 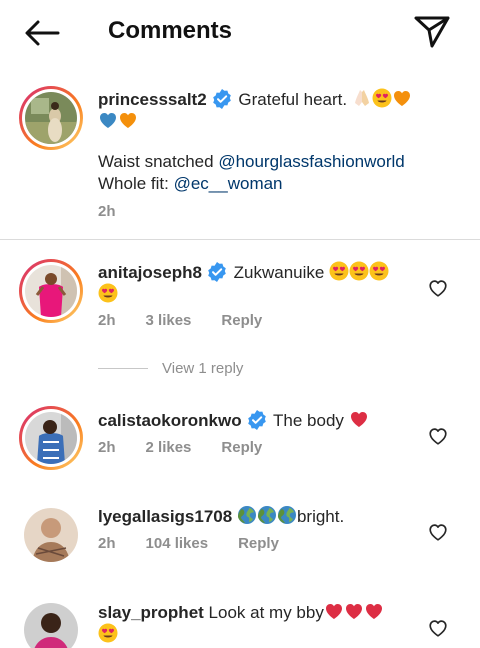 What do you see at coordinates (320, 516) in the screenshot?
I see `comment-text: bright.` at bounding box center [320, 516].